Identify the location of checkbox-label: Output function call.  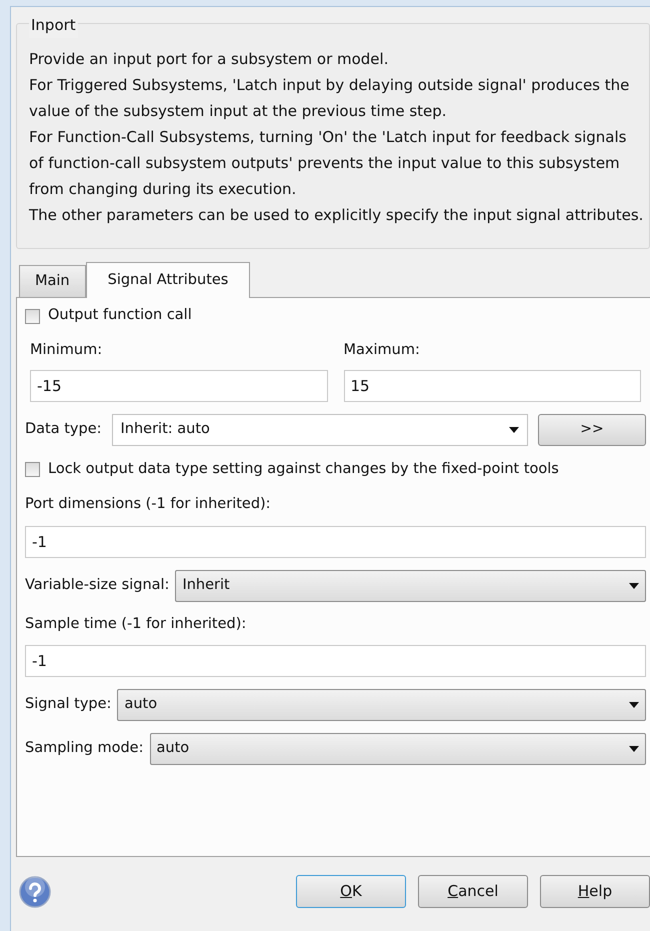
(120, 316).